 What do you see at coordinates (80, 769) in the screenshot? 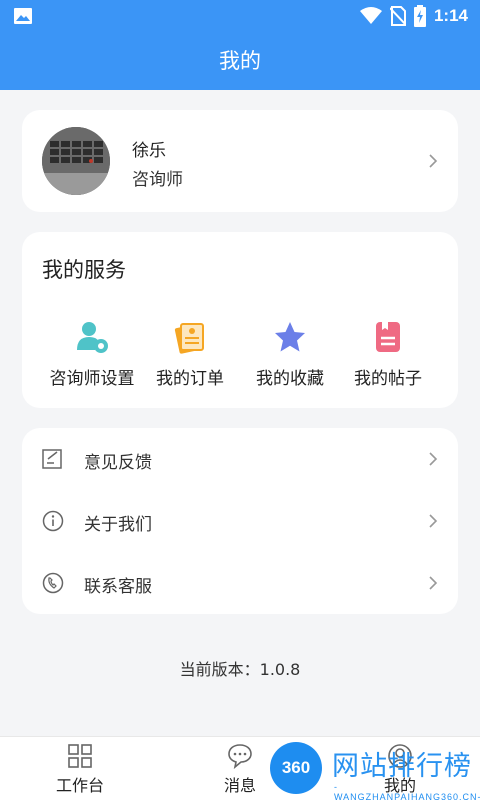
I see `tab-workbench: 工作台` at bounding box center [80, 769].